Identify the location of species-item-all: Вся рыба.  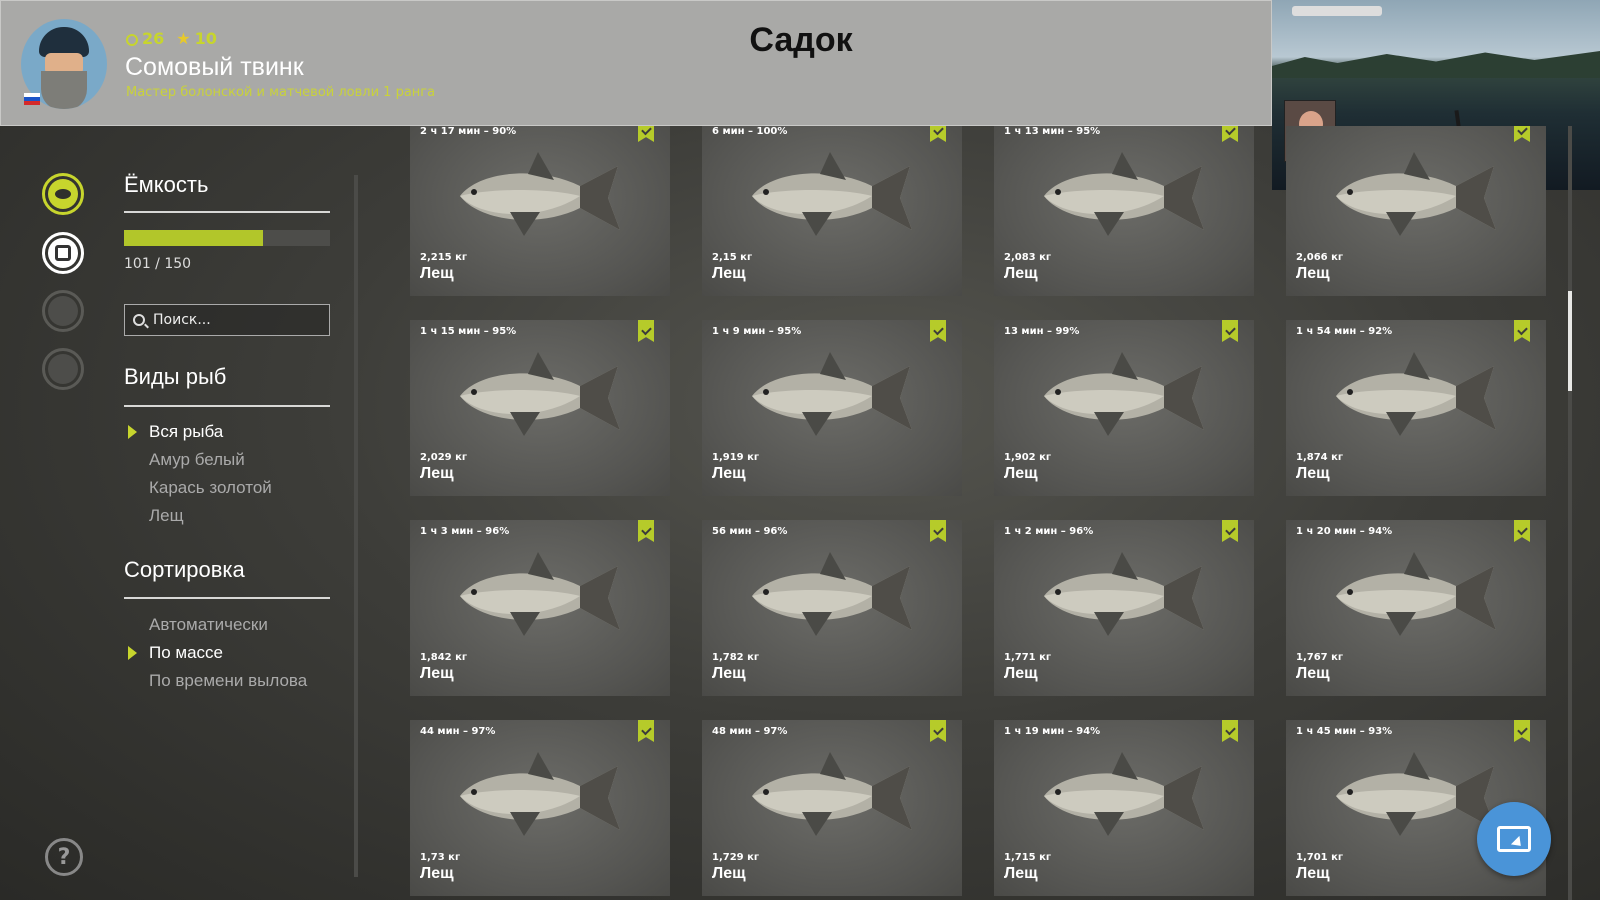
(186, 432).